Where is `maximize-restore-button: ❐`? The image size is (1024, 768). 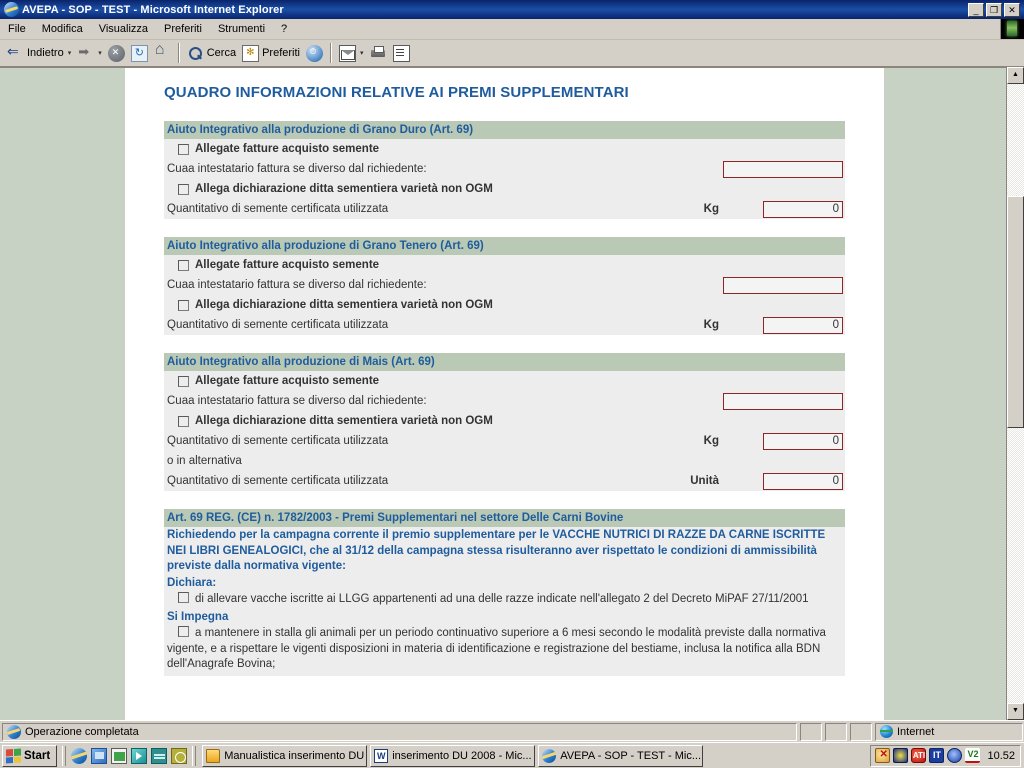
maximize-restore-button: ❐ is located at coordinates (994, 9).